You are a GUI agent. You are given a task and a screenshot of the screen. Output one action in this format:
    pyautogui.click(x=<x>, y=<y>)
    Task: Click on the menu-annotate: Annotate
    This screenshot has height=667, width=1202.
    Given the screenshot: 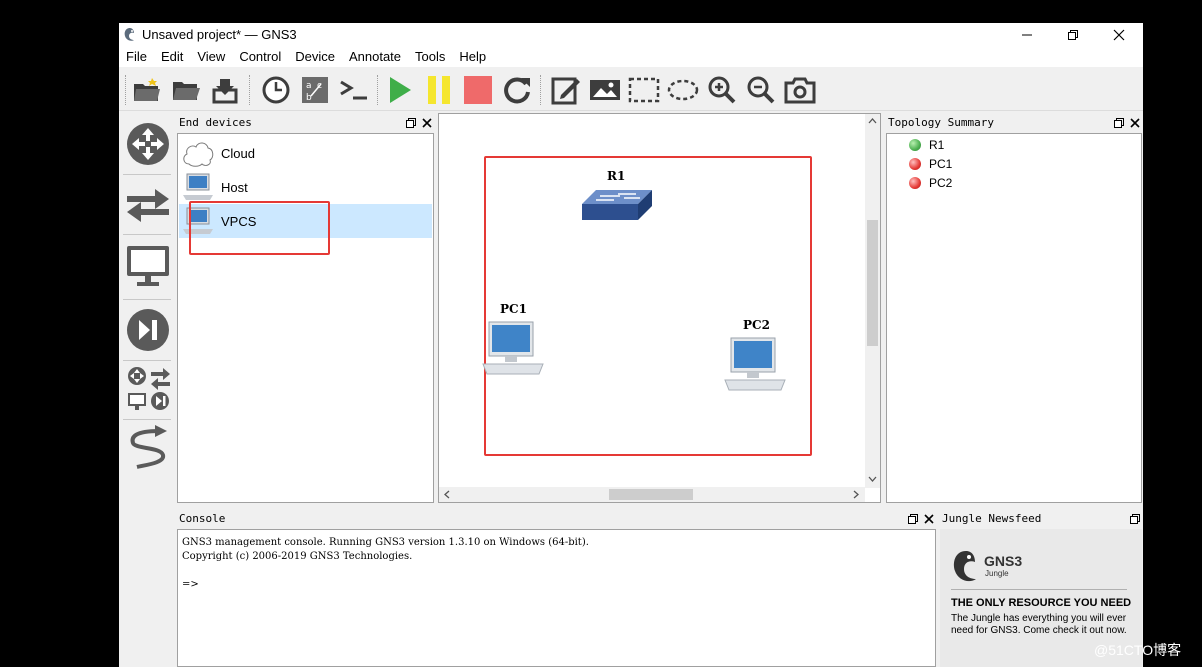 What is the action you would take?
    pyautogui.click(x=375, y=57)
    